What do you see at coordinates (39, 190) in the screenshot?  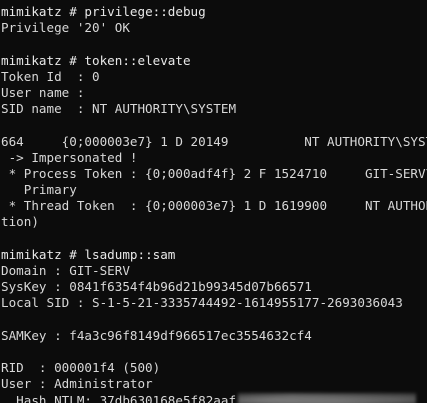 I see `output-line: Primary` at bounding box center [39, 190].